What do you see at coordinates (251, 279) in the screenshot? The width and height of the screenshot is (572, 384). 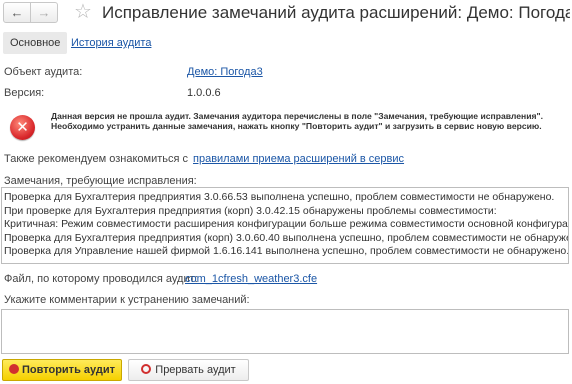 I see `file-link: com_1cfresh_weather3.cfe` at bounding box center [251, 279].